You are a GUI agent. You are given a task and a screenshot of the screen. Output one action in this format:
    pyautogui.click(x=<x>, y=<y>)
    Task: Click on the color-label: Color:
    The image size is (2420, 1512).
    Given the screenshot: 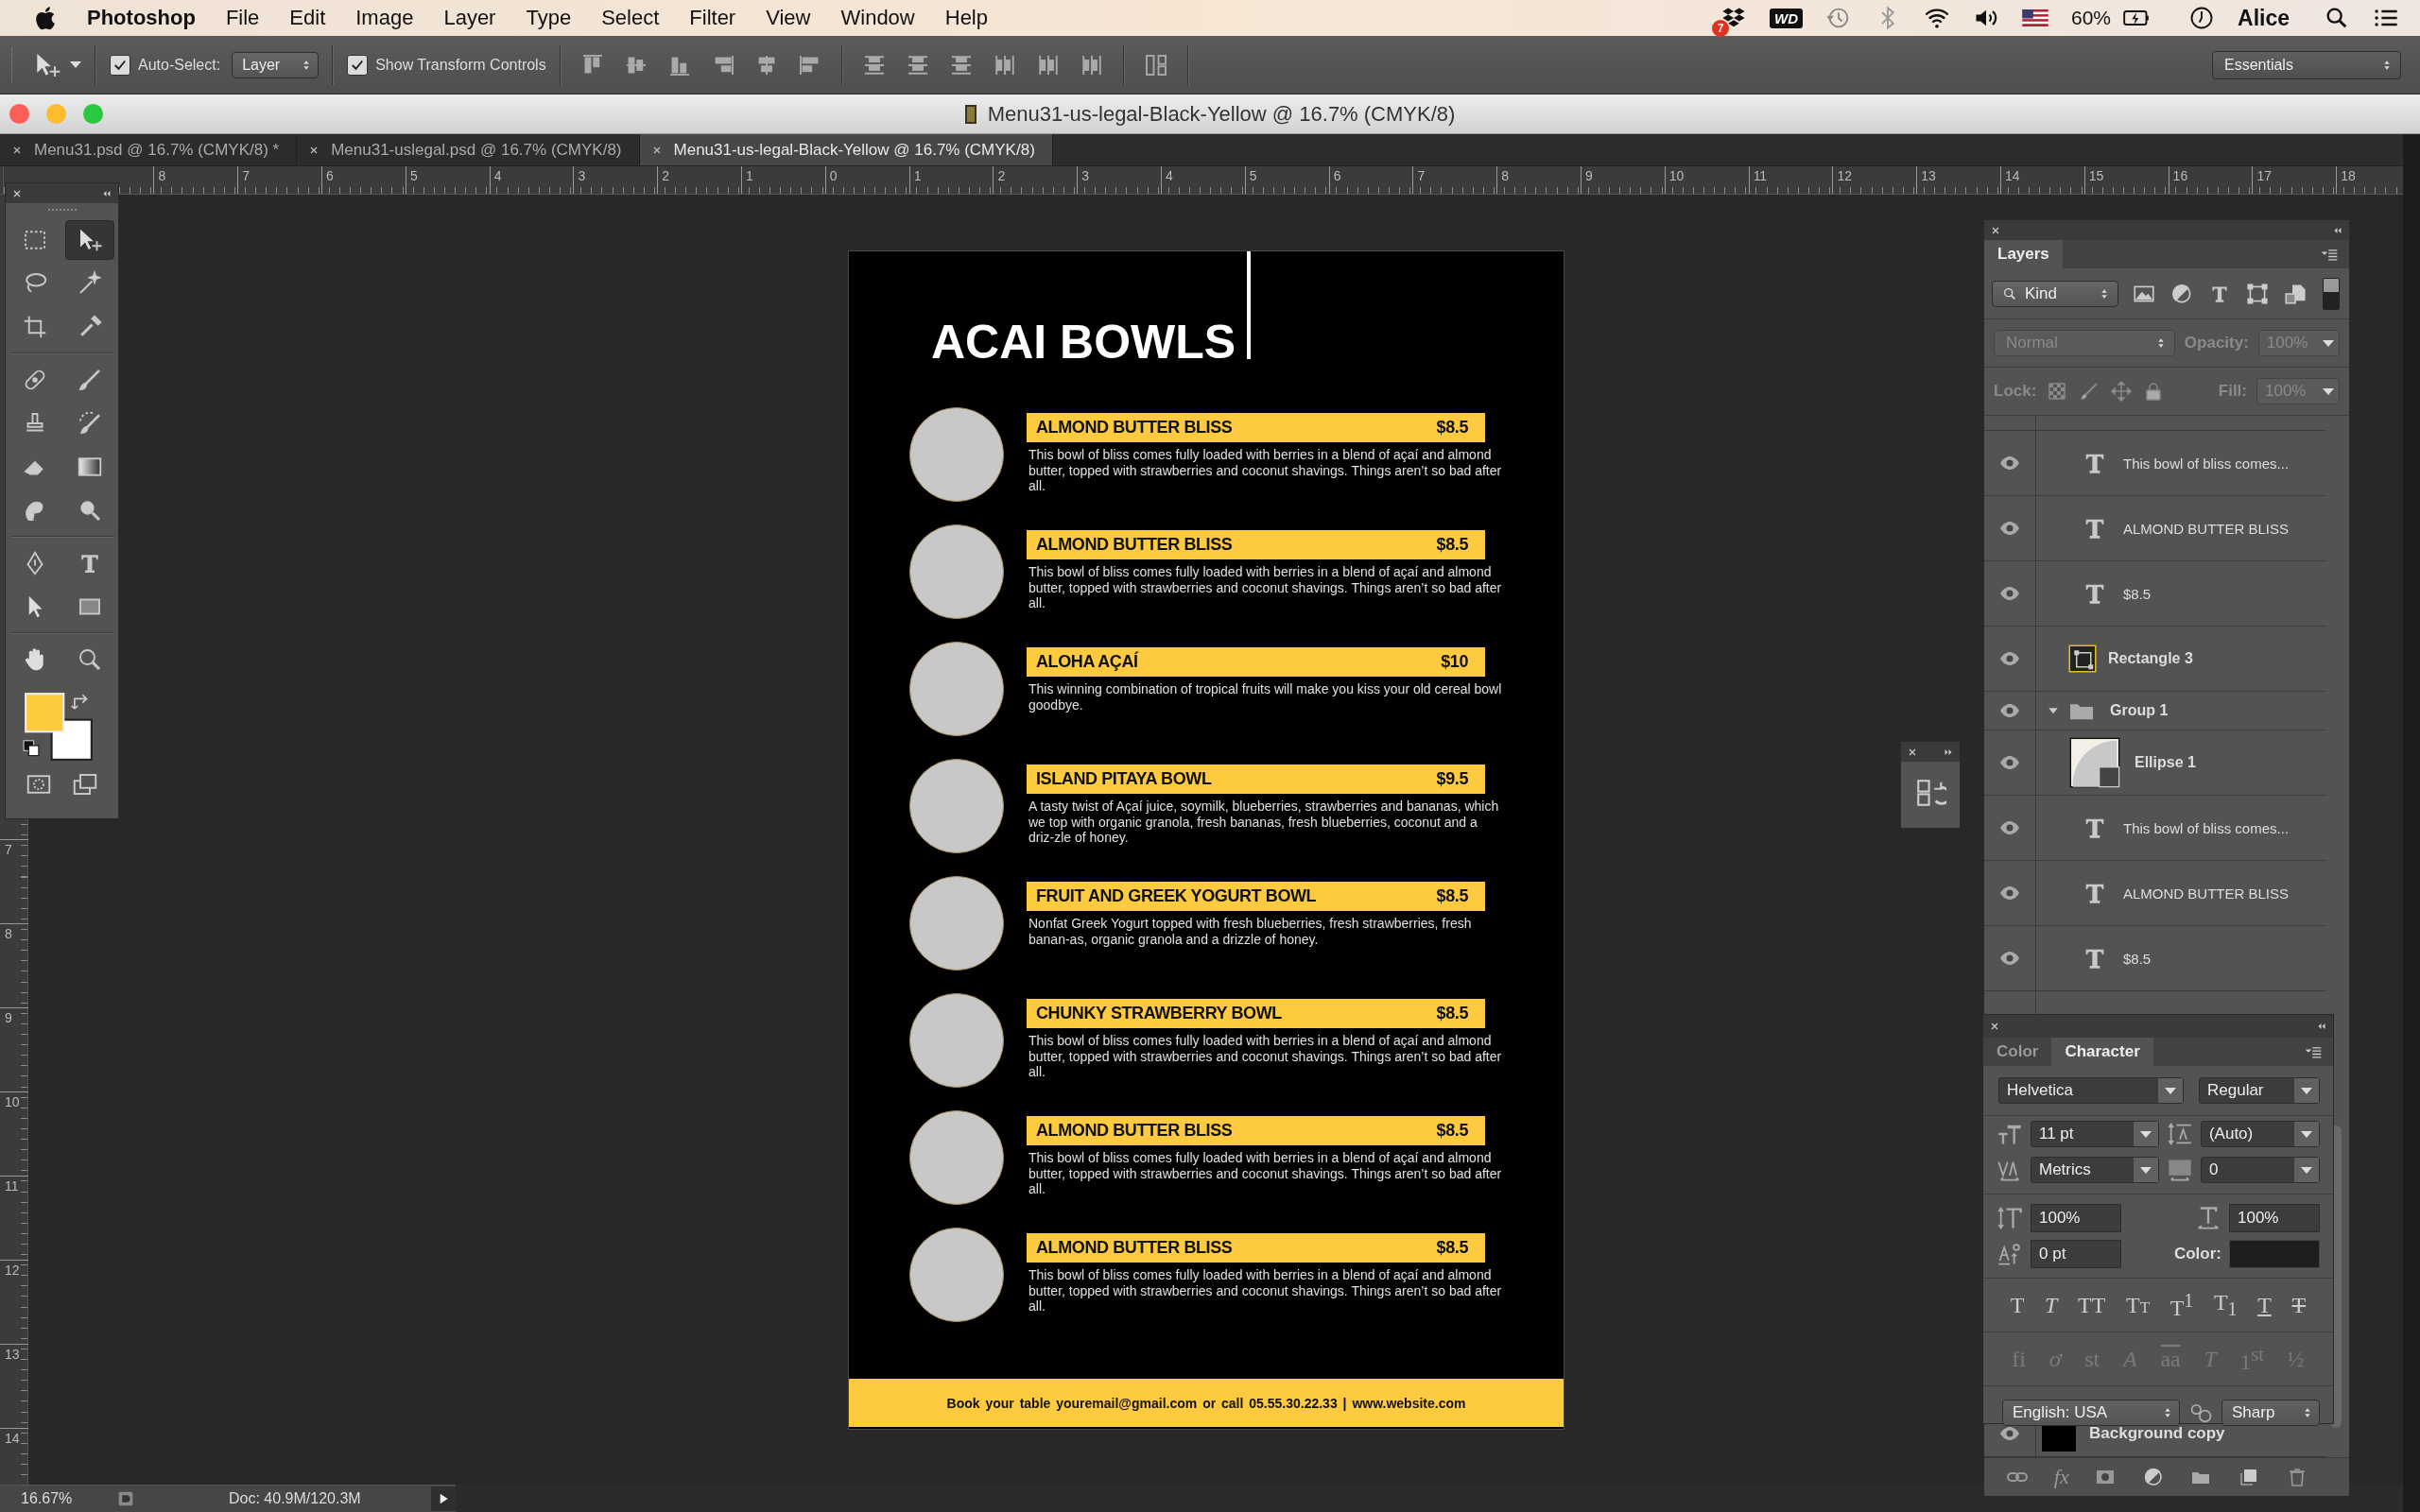 What is the action you would take?
    pyautogui.click(x=2197, y=1254)
    